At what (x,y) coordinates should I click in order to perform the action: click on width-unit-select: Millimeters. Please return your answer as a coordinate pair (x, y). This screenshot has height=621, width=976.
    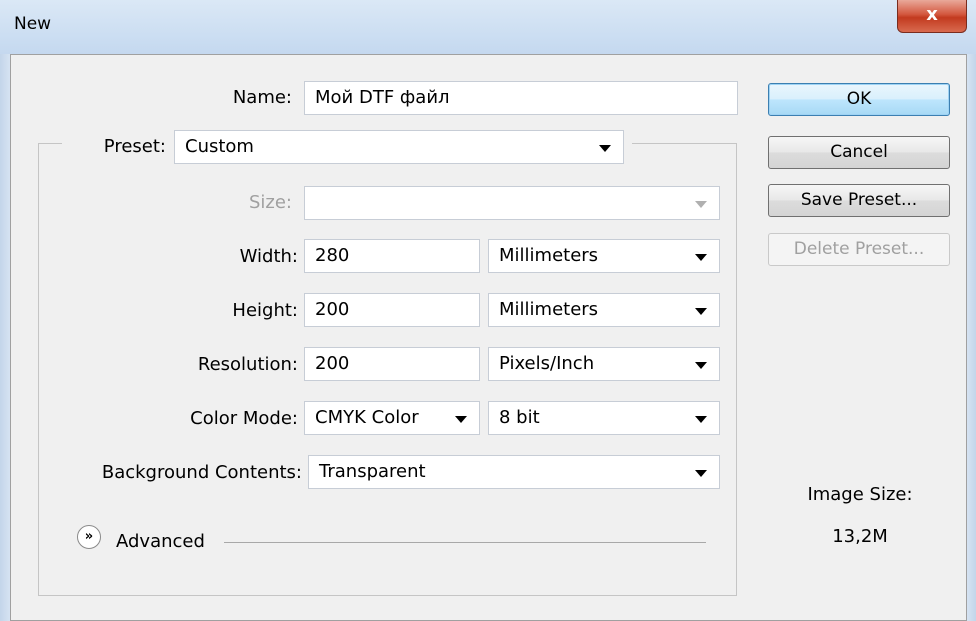
    Looking at the image, I should click on (604, 256).